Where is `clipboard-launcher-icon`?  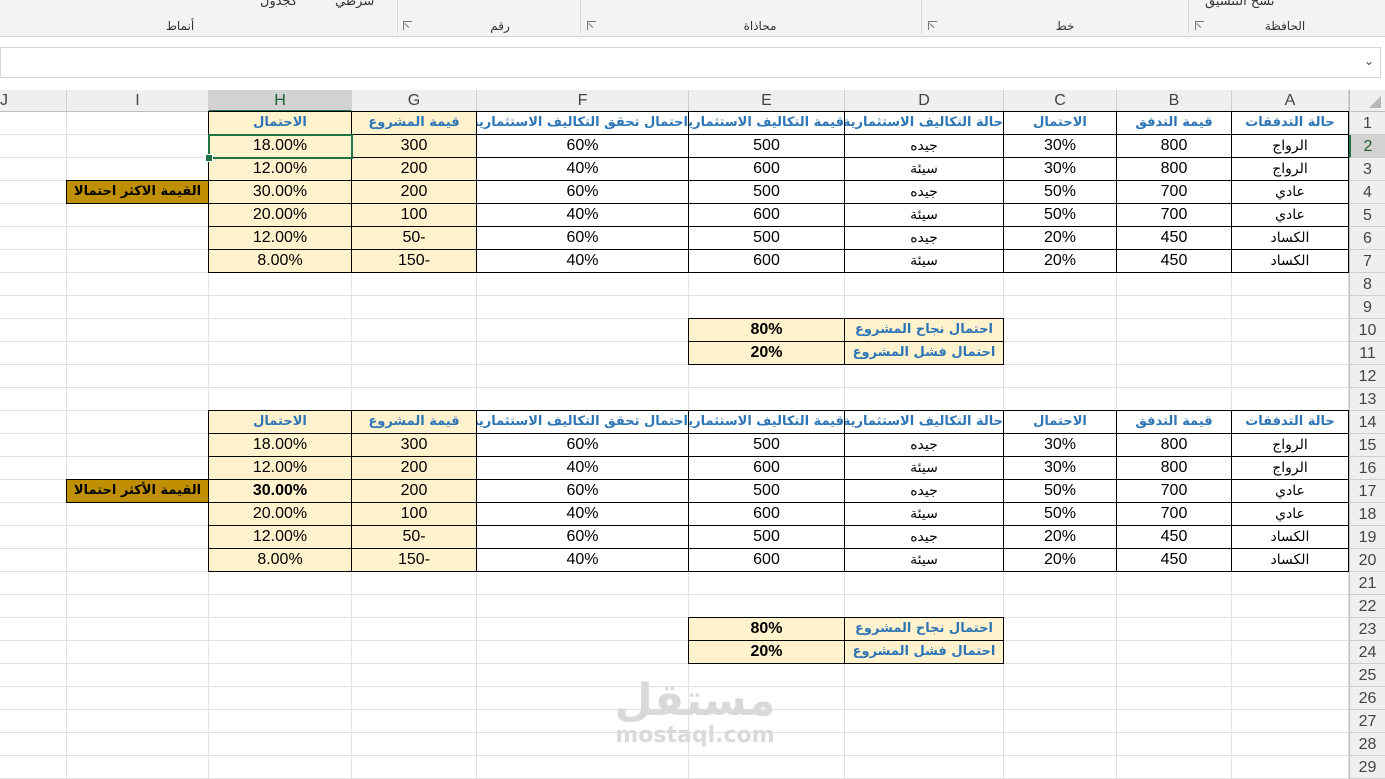 clipboard-launcher-icon is located at coordinates (1199, 25).